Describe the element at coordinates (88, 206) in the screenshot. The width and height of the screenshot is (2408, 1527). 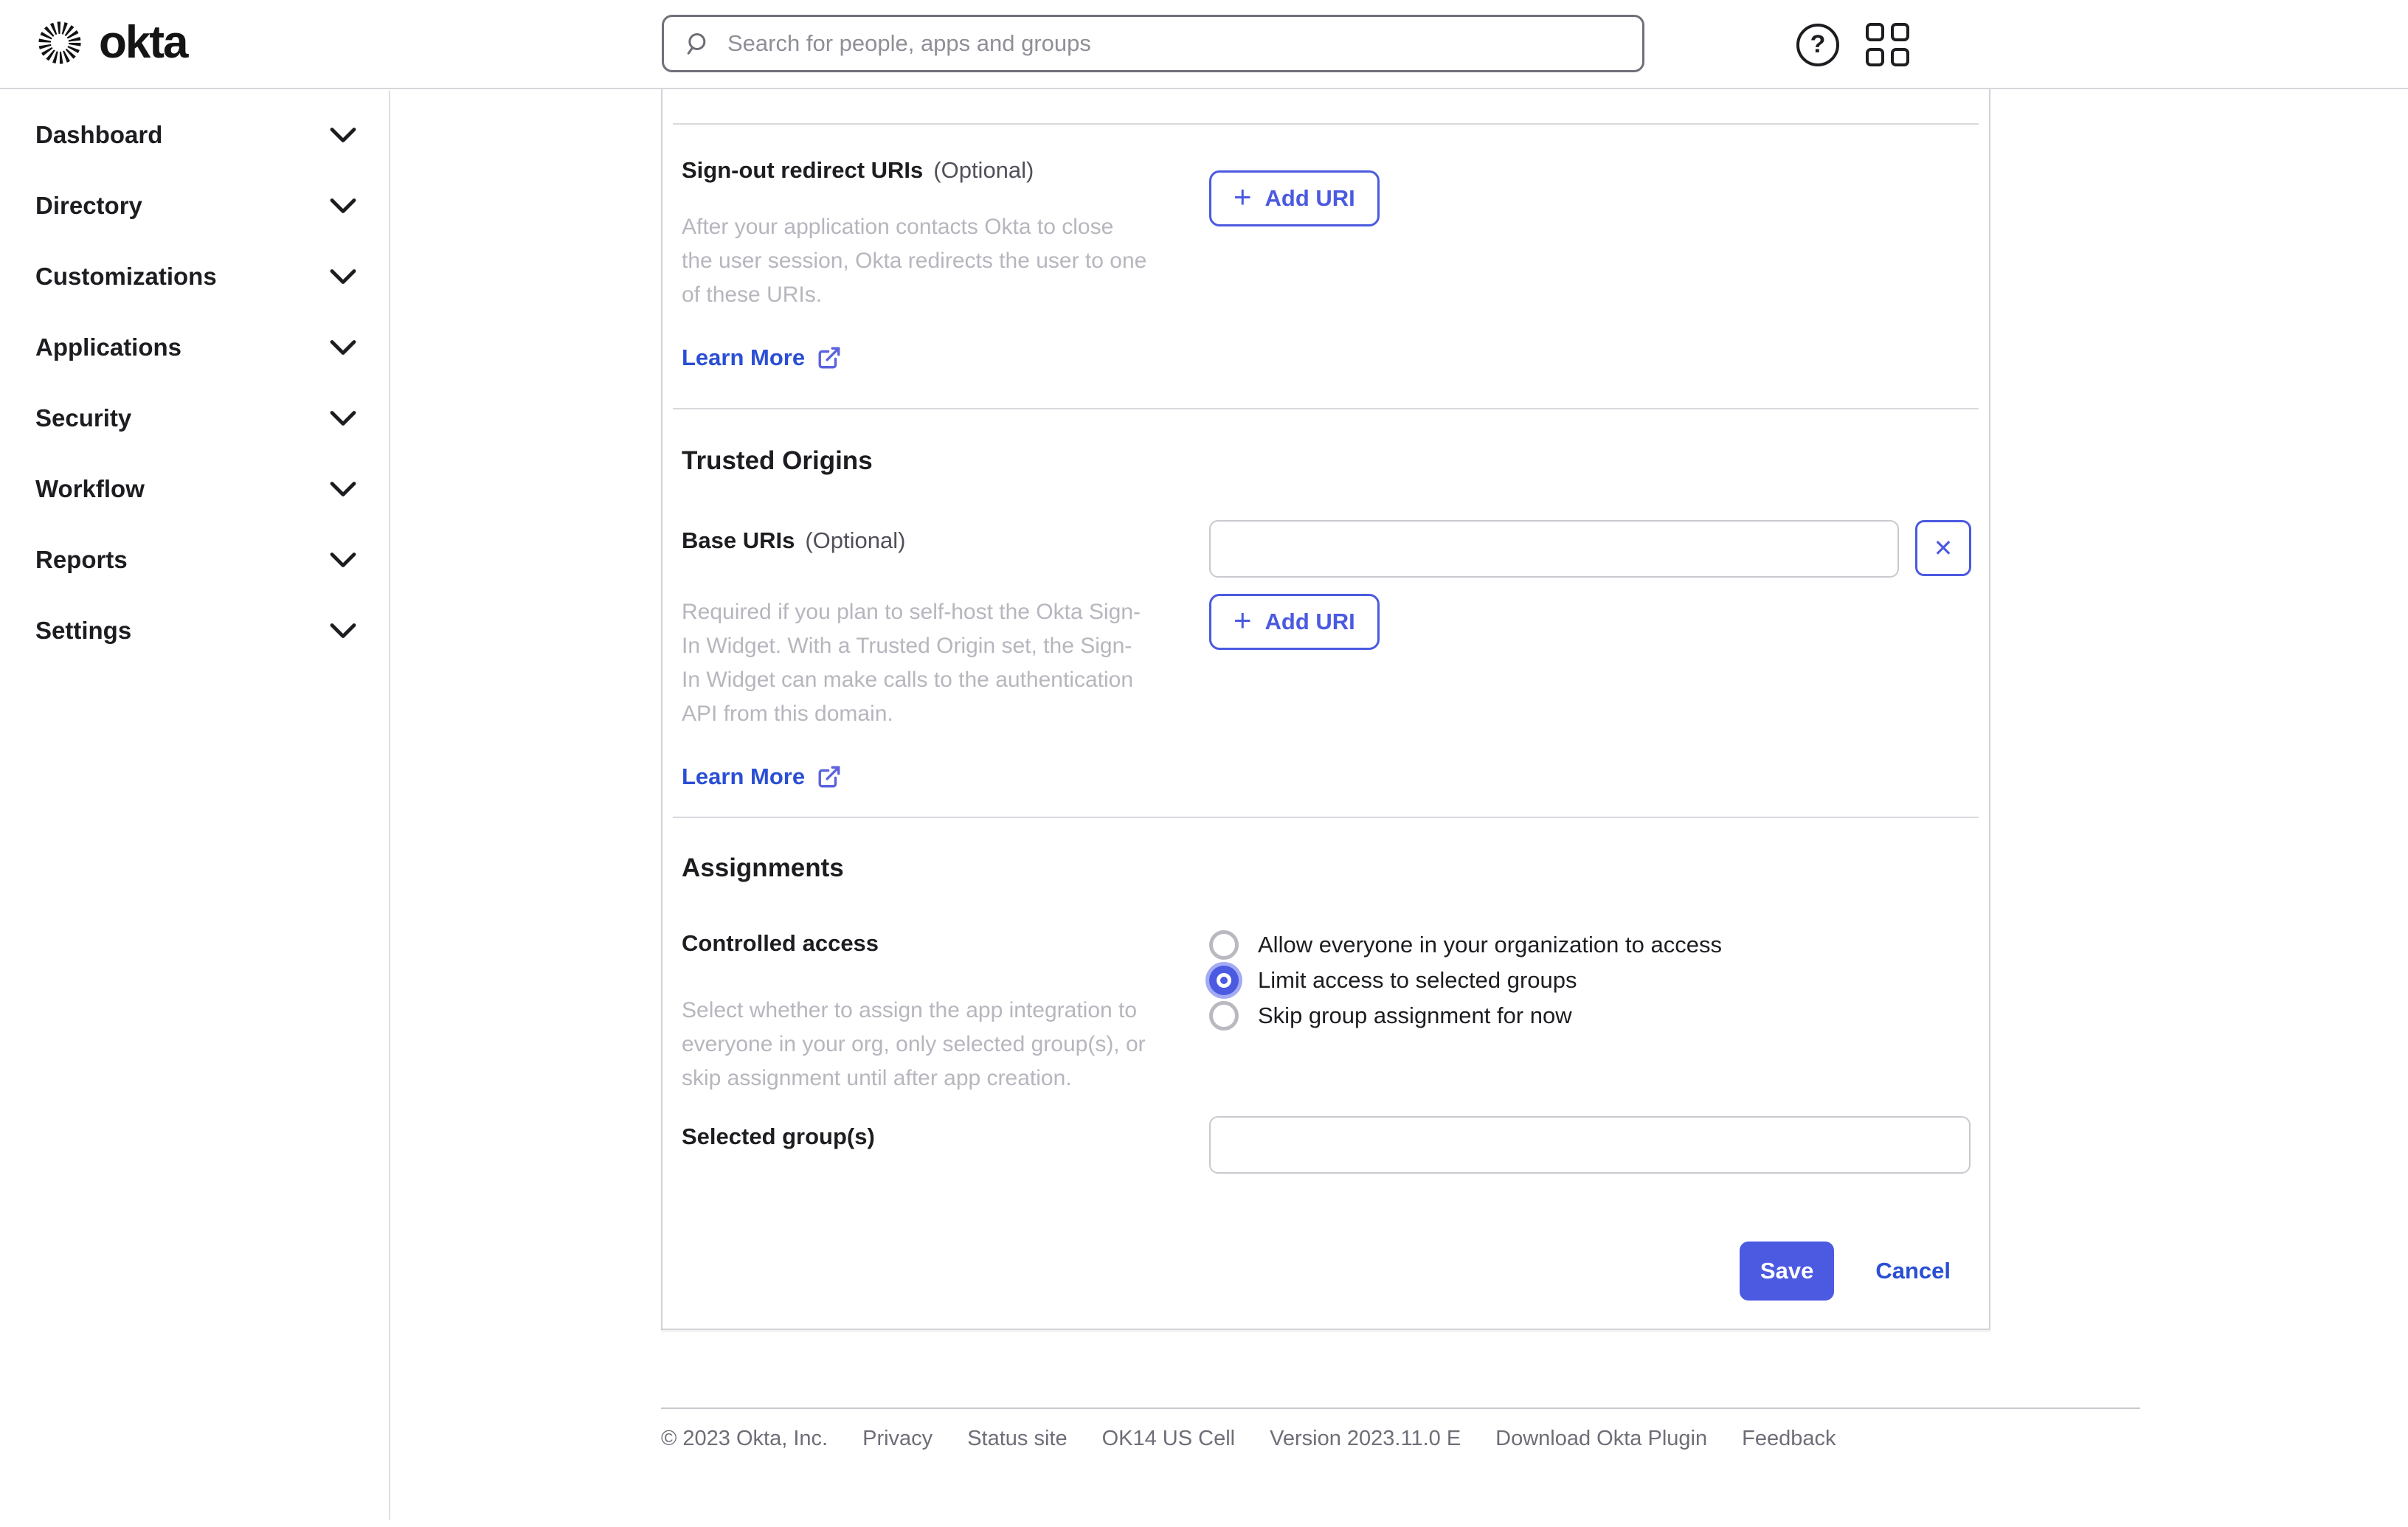
I see `sidebar-item-label: Directory` at that location.